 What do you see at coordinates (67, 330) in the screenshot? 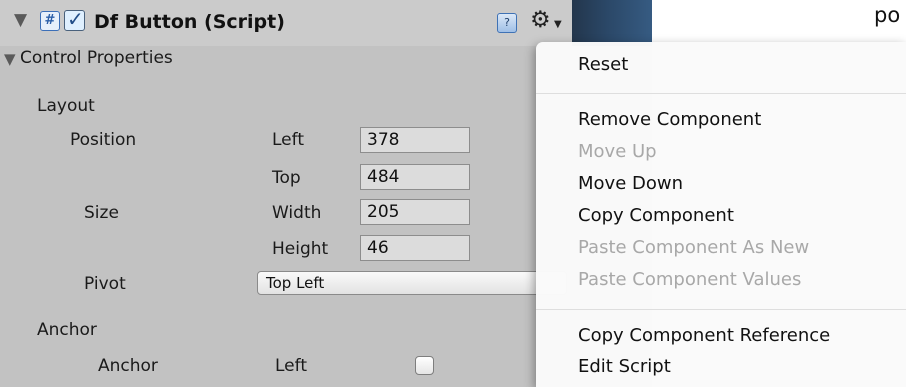
I see `anchor-title: Anchor` at bounding box center [67, 330].